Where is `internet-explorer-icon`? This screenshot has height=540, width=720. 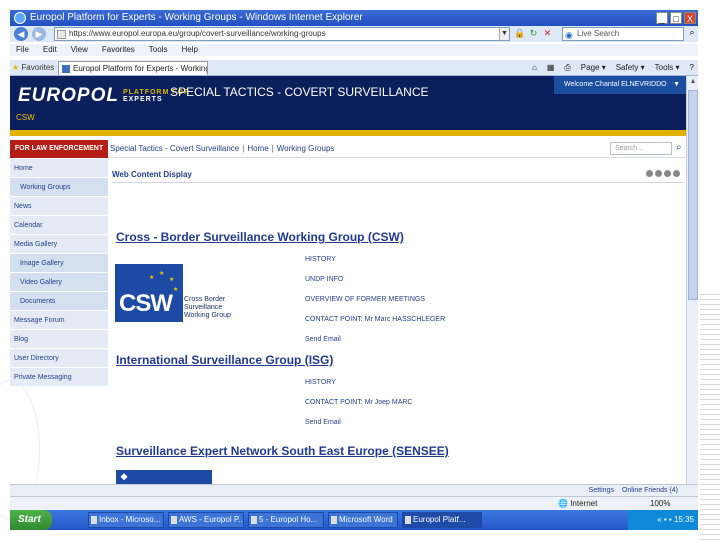 internet-explorer-icon is located at coordinates (20, 18).